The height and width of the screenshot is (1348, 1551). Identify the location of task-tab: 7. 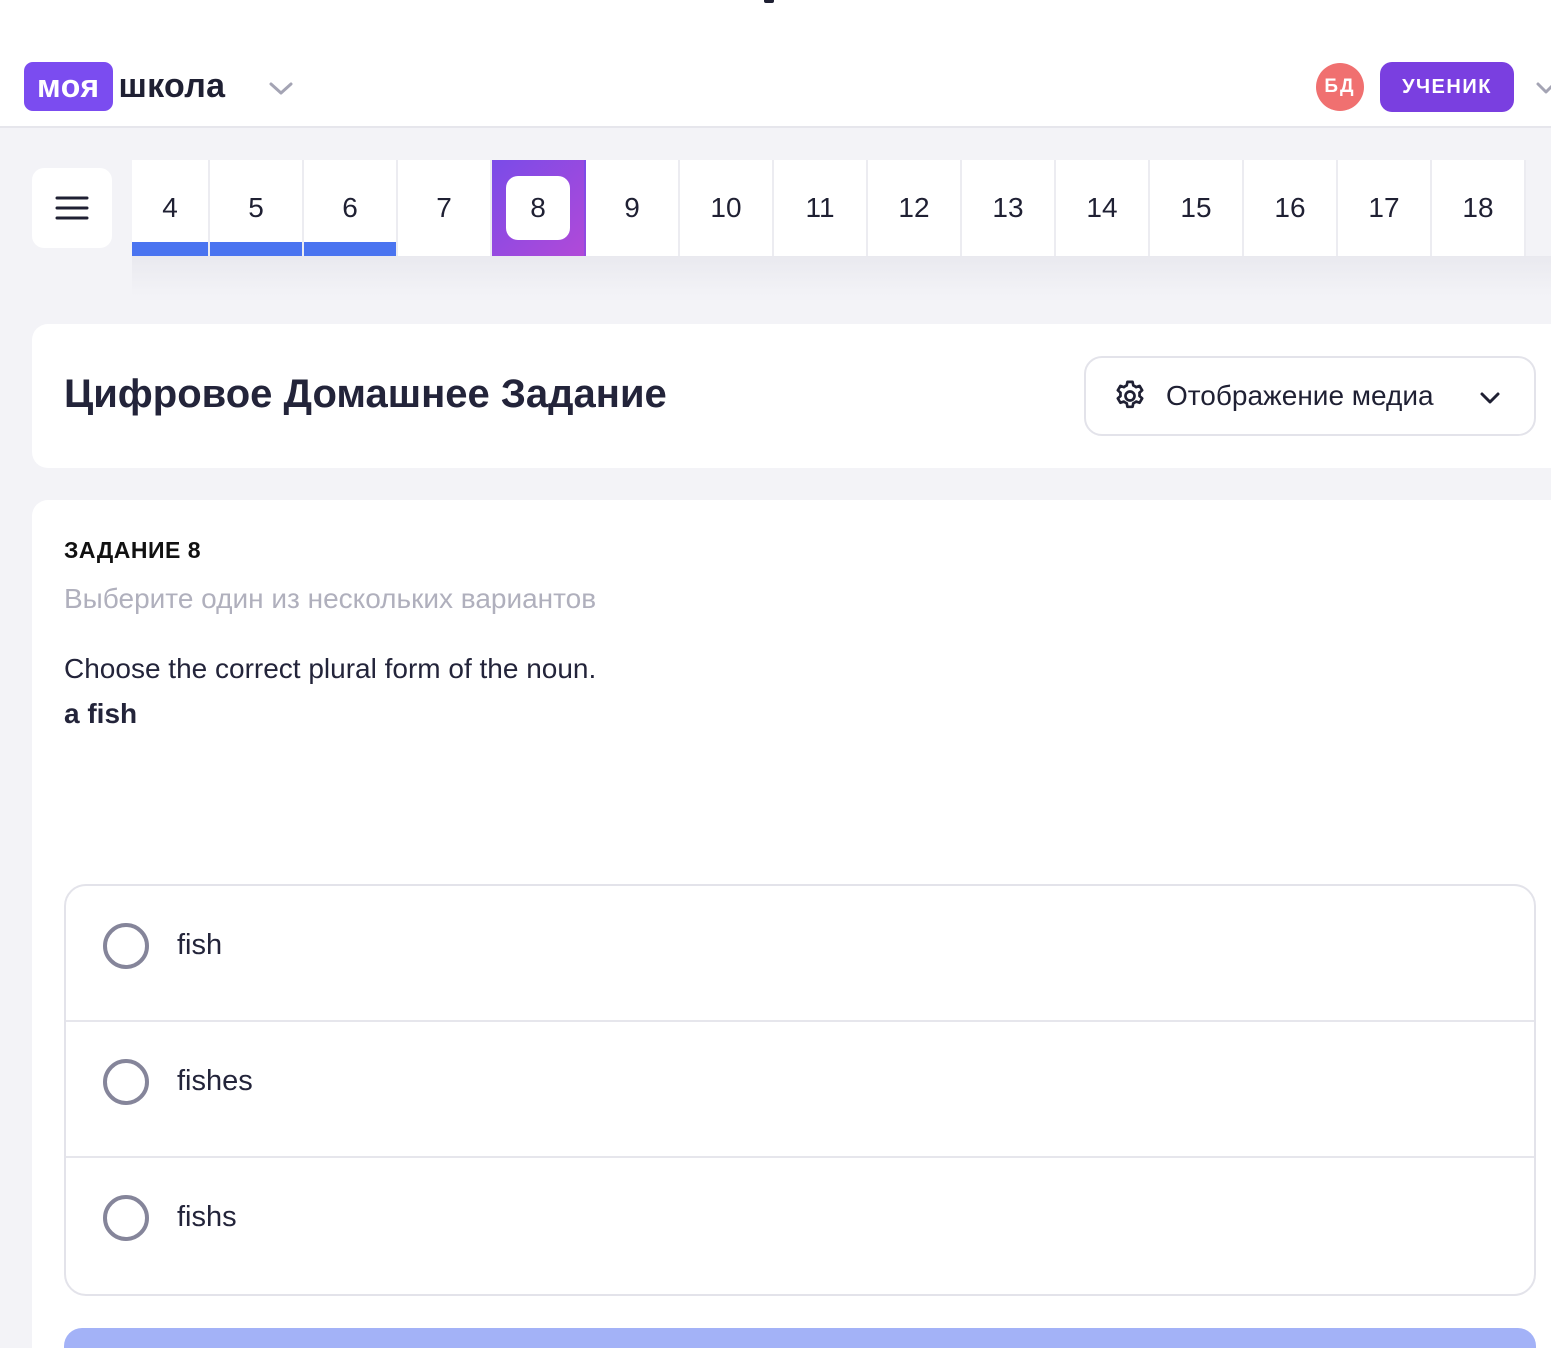
(445, 208).